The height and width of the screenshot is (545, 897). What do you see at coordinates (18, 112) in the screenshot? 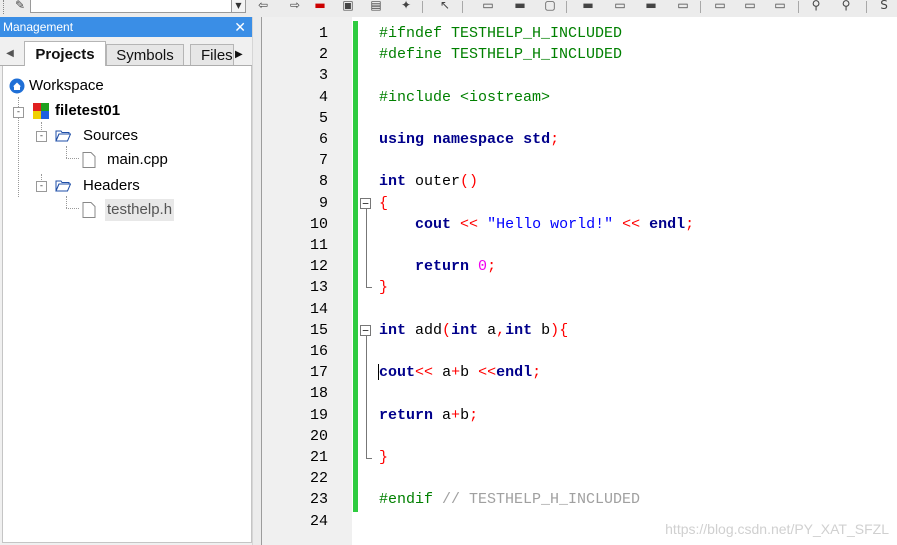
I see `collapse-project-icon: -` at bounding box center [18, 112].